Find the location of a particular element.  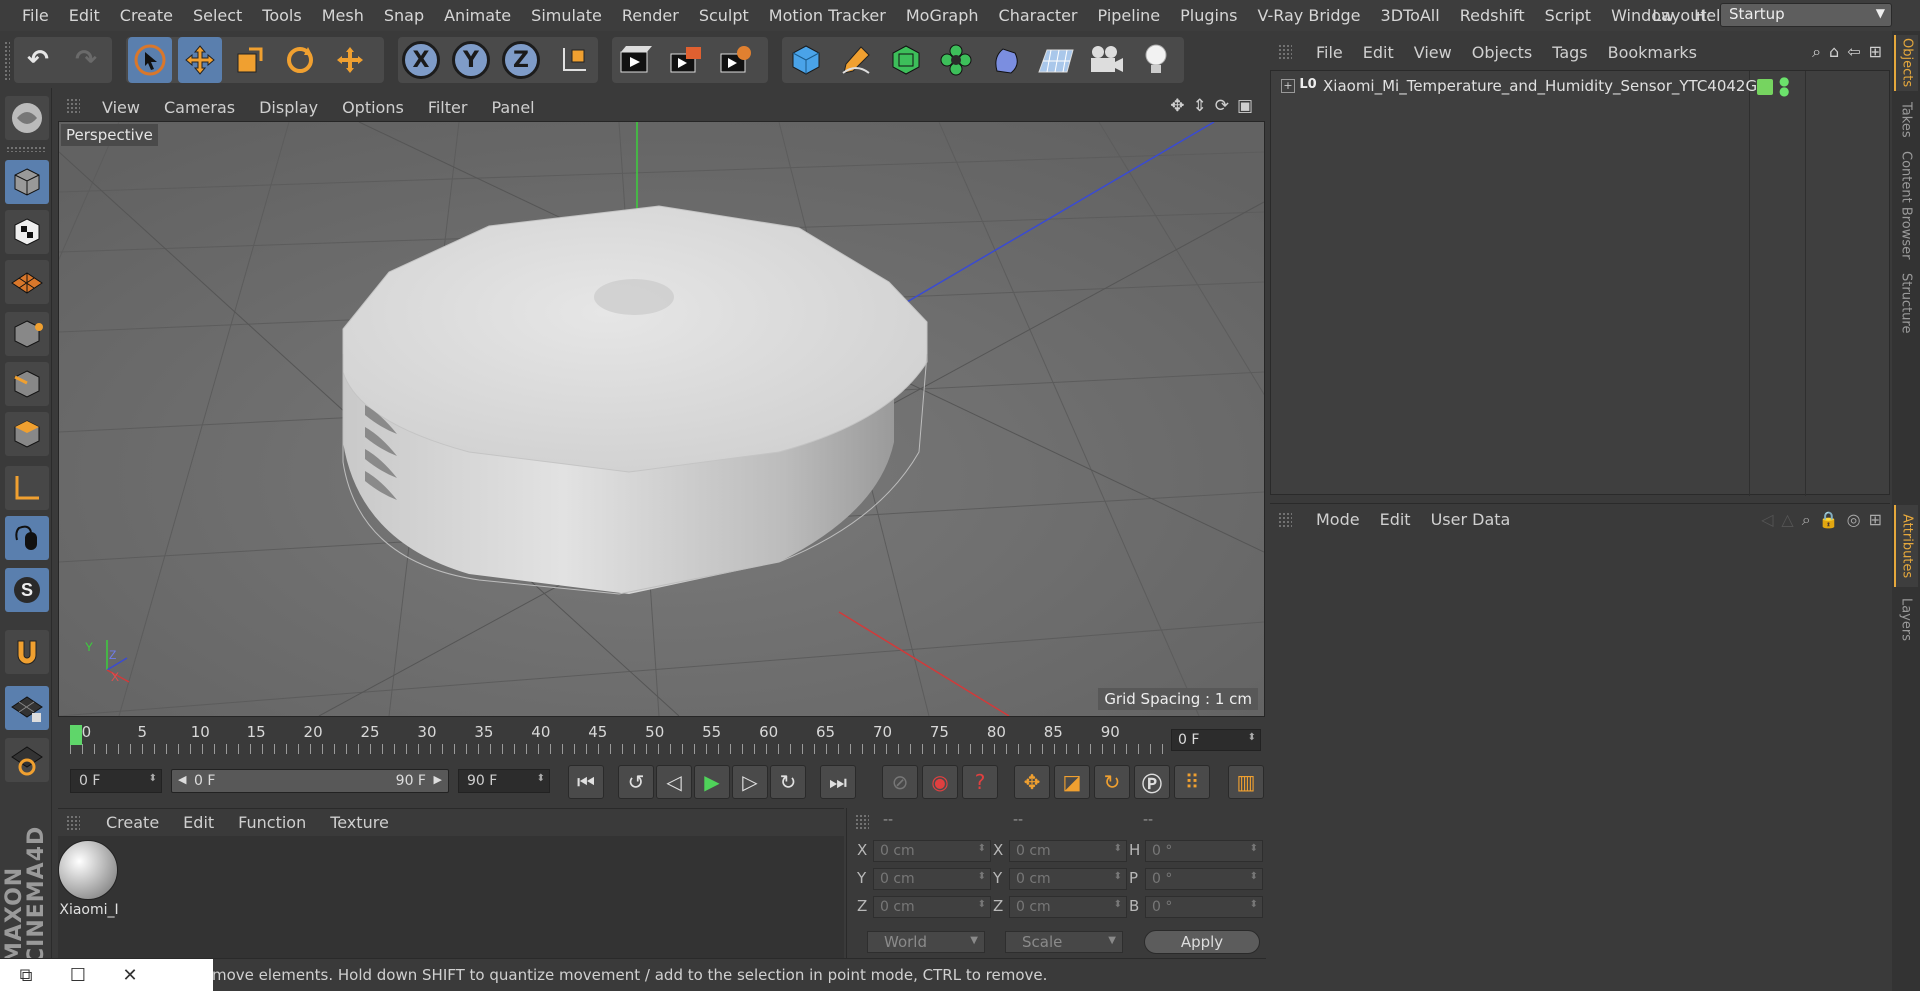

target-icon: ◎ is located at coordinates (1854, 520).